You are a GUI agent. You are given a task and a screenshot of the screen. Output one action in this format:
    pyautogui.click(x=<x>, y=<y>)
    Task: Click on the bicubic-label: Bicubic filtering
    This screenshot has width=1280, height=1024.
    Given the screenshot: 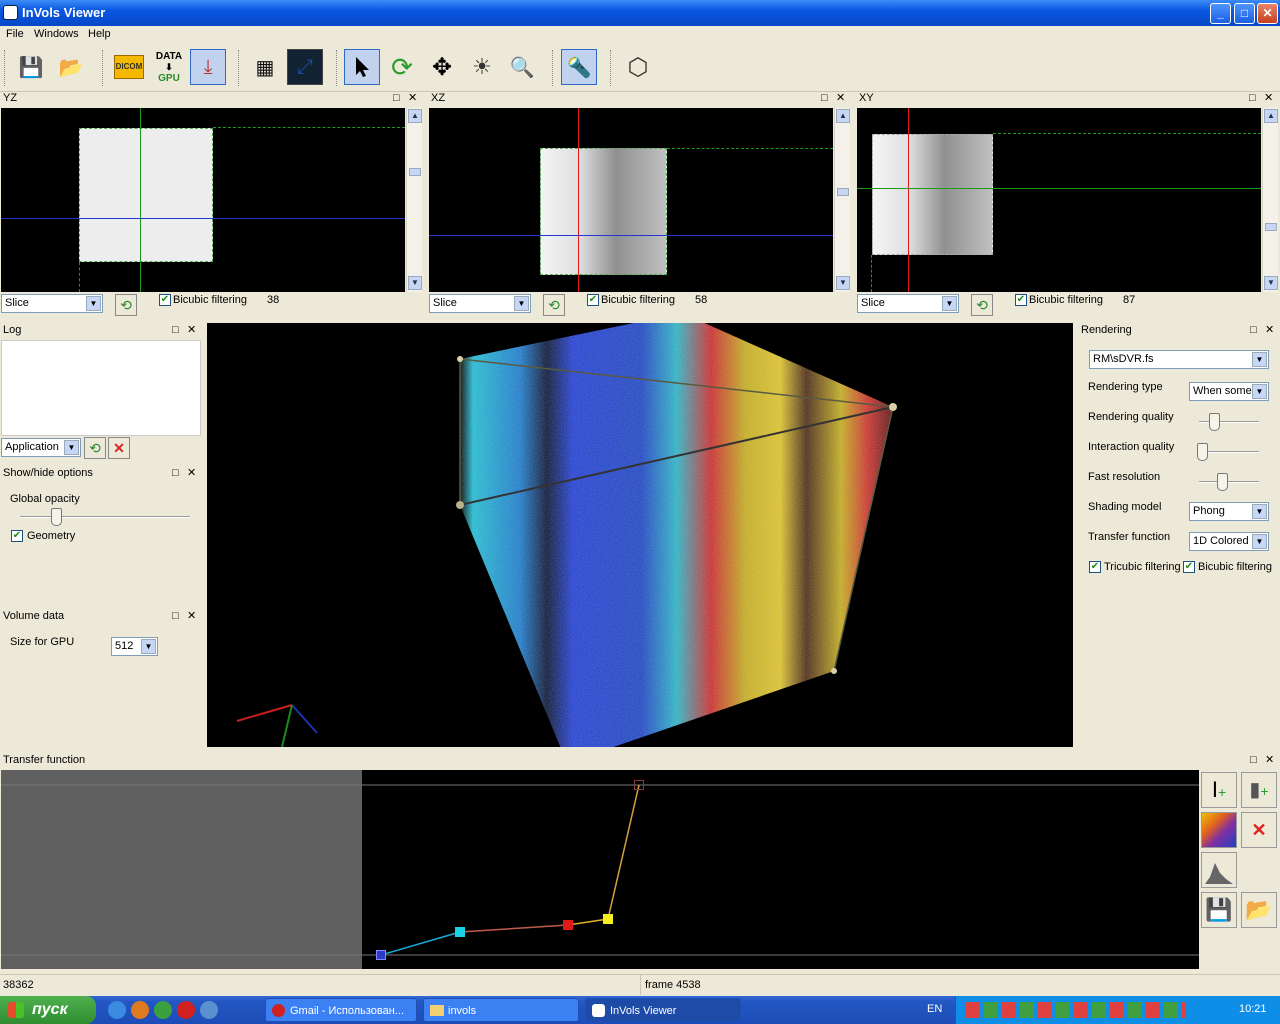 What is the action you would take?
    pyautogui.click(x=1235, y=567)
    